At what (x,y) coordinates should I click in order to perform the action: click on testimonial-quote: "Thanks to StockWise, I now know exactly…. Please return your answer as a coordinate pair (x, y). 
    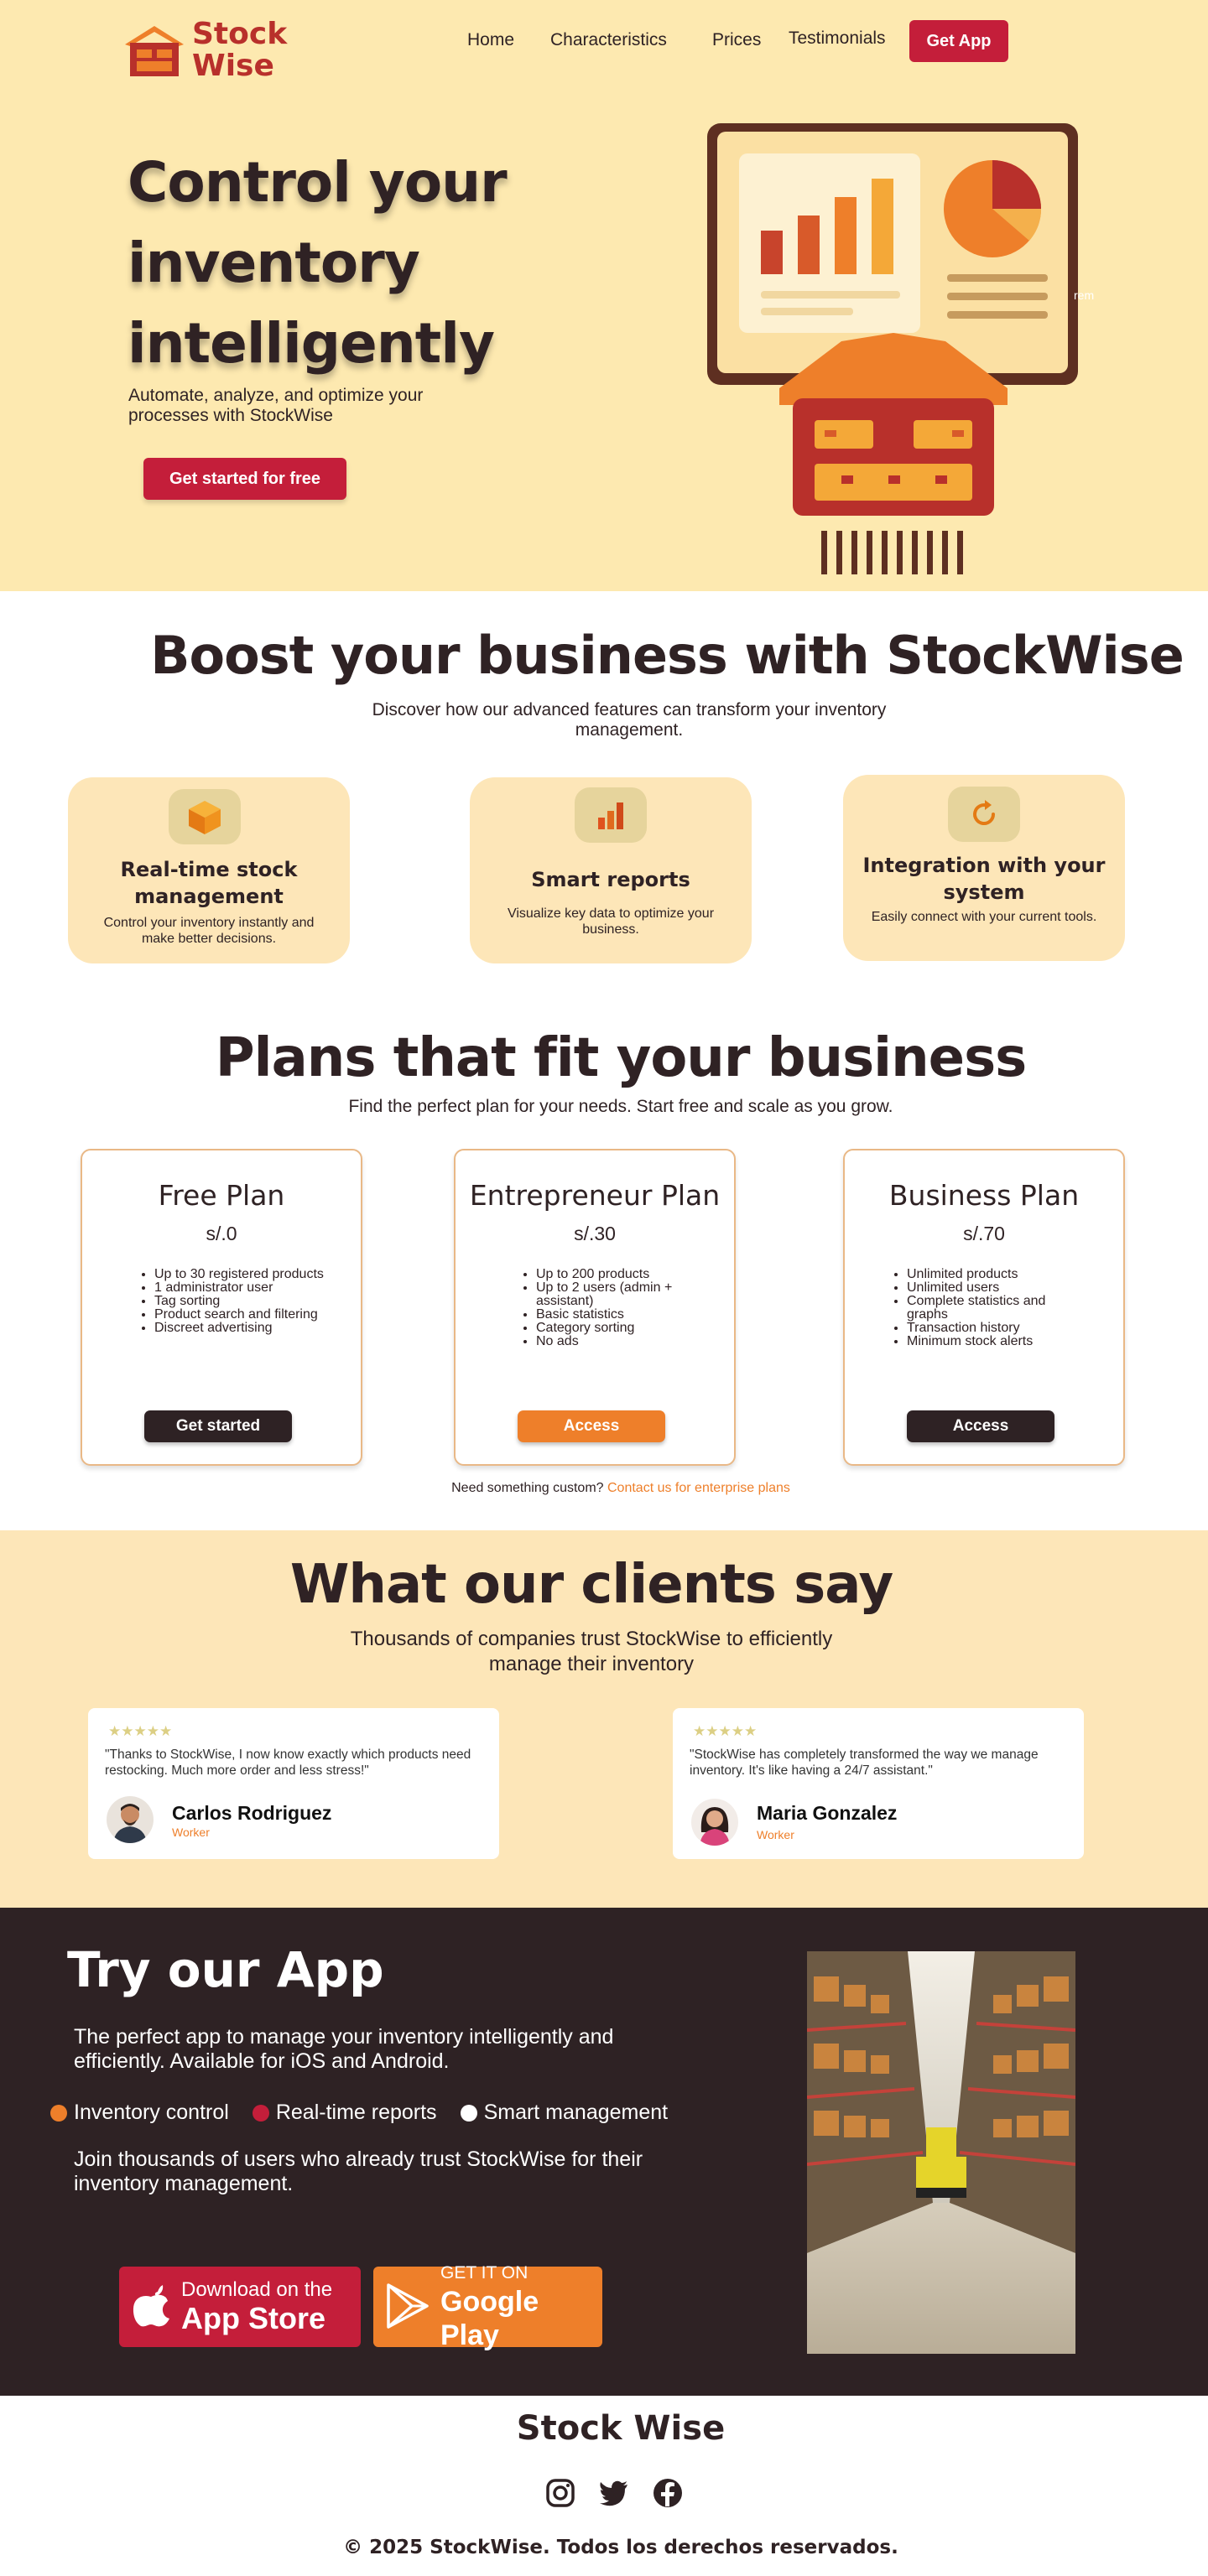
    Looking at the image, I should click on (288, 1763).